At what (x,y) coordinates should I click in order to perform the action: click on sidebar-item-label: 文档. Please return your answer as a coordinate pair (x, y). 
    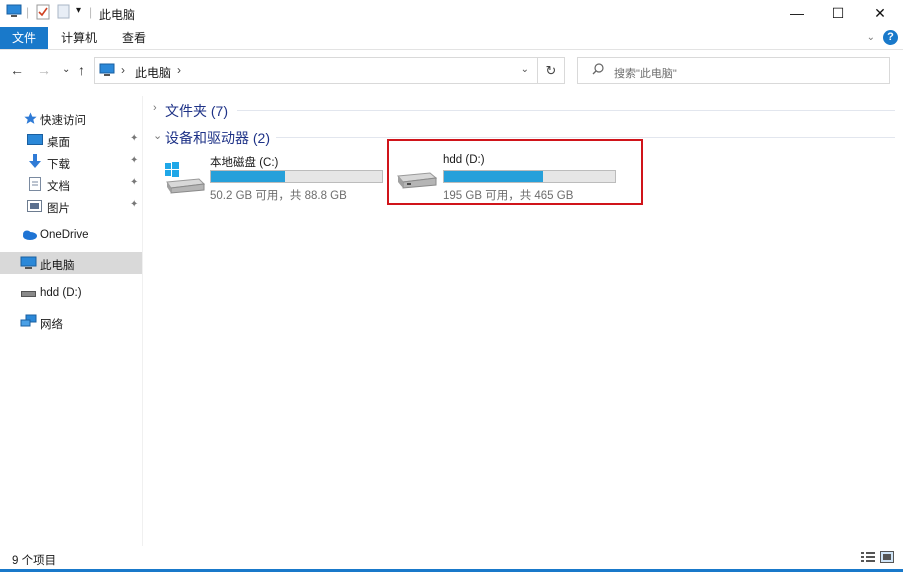
    Looking at the image, I should click on (58, 187).